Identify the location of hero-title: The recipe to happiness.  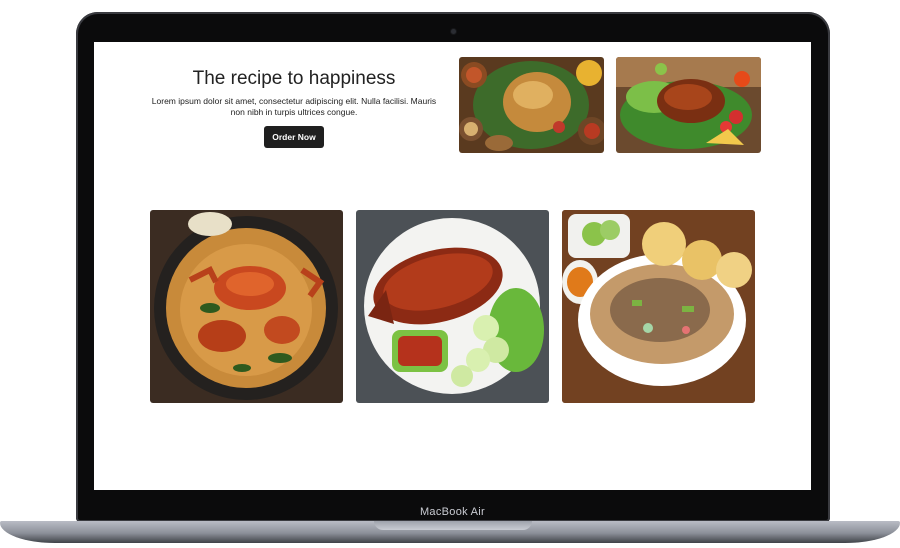
(294, 78).